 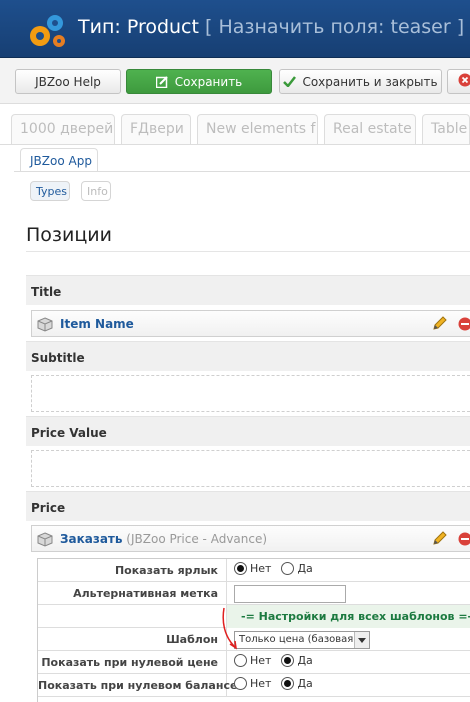 What do you see at coordinates (69, 433) in the screenshot?
I see `position-name: Price Value` at bounding box center [69, 433].